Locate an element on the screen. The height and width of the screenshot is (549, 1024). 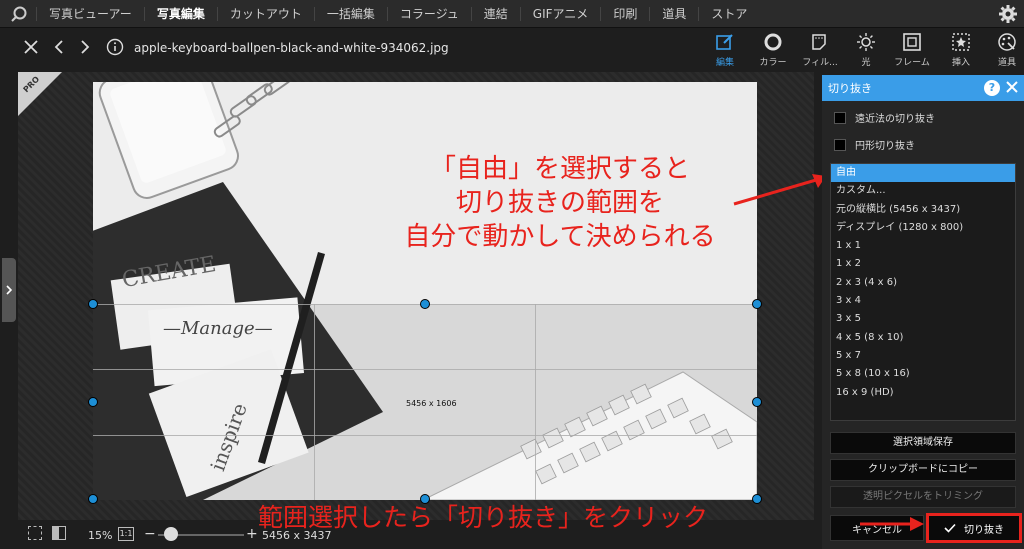
crop-handle-right is located at coordinates (757, 402).